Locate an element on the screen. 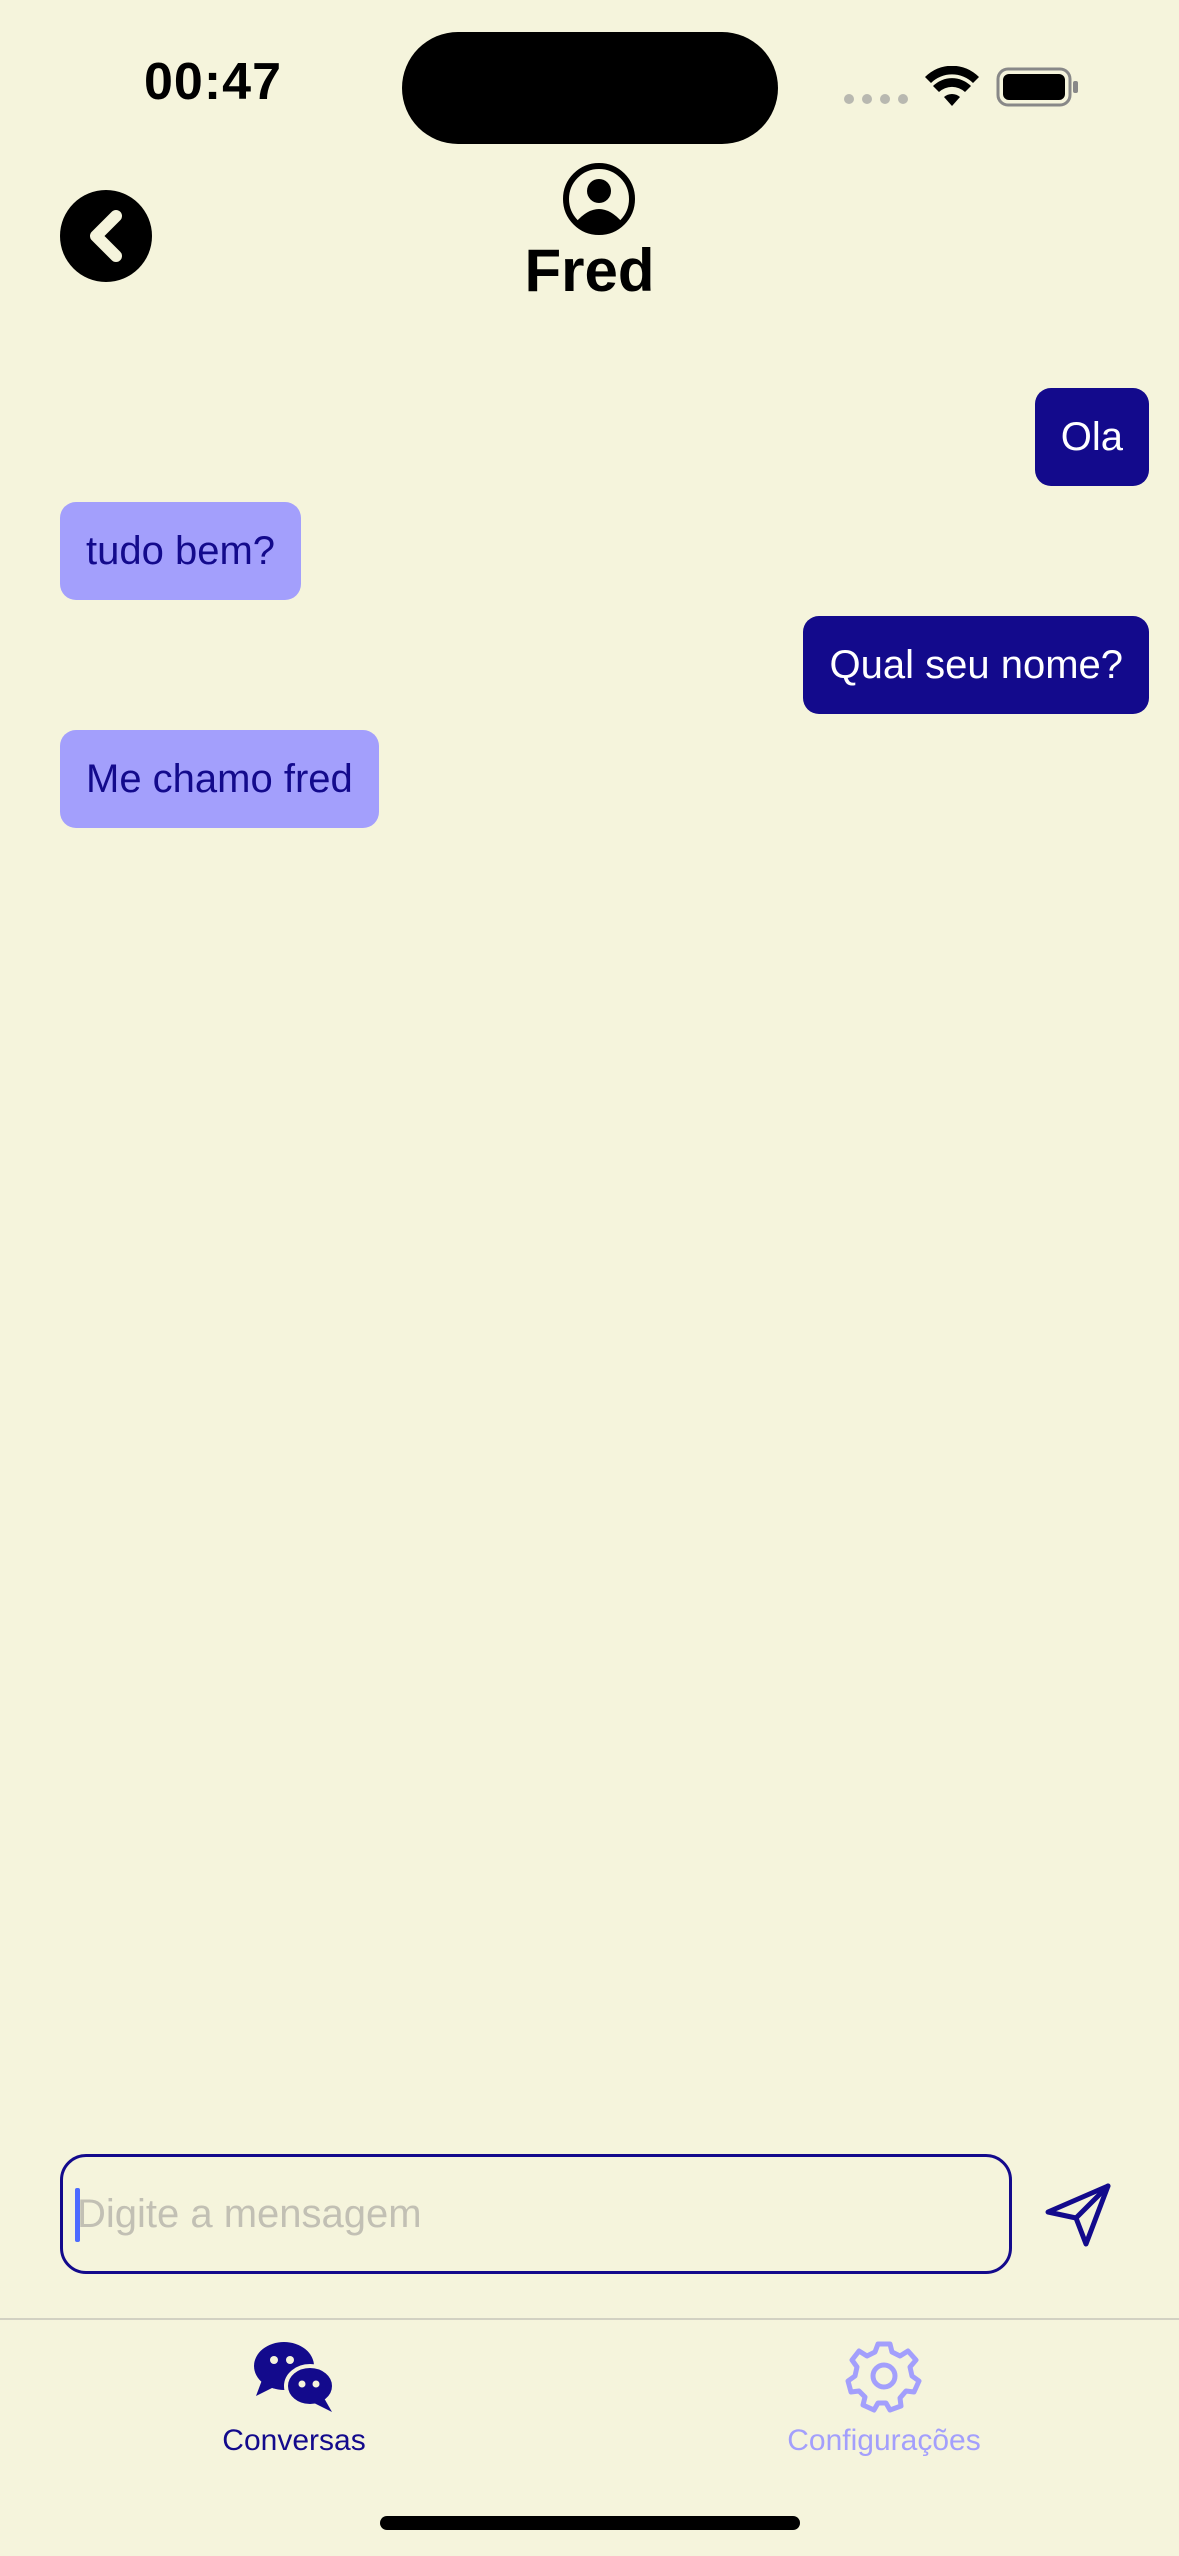 The height and width of the screenshot is (2556, 1179). contact-name: Fred is located at coordinates (589, 270).